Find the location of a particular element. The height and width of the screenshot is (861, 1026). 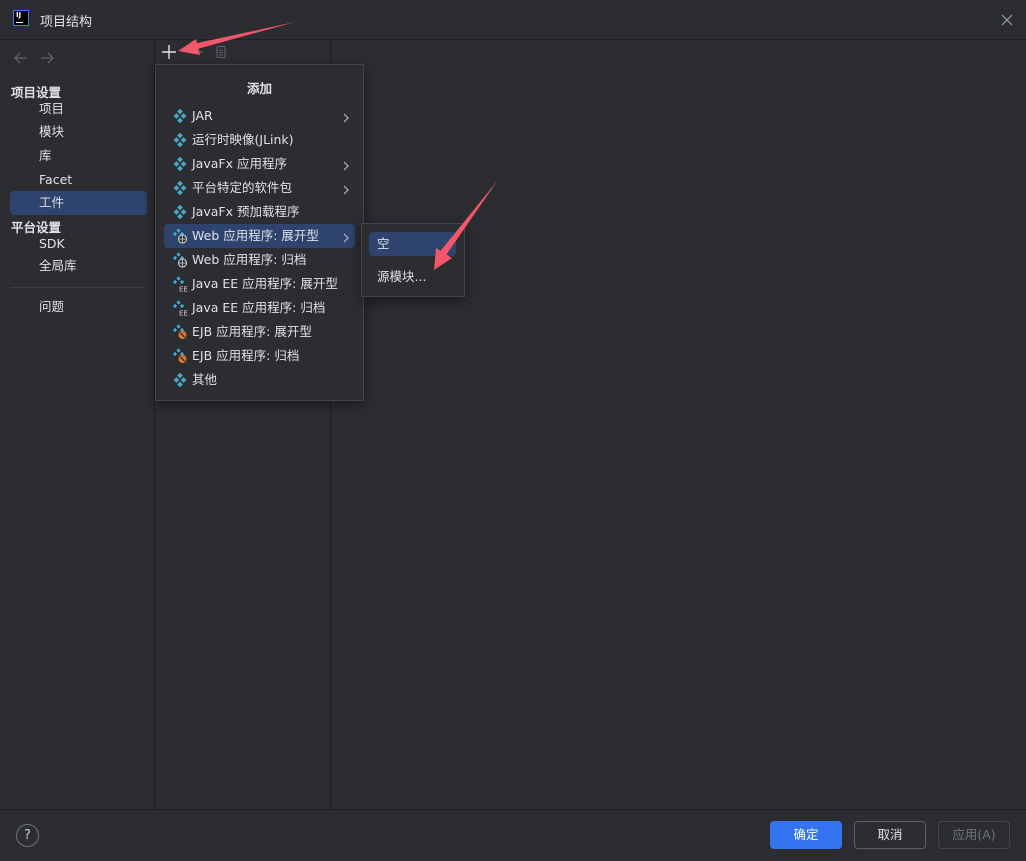

remove-icon is located at coordinates (198, 52).